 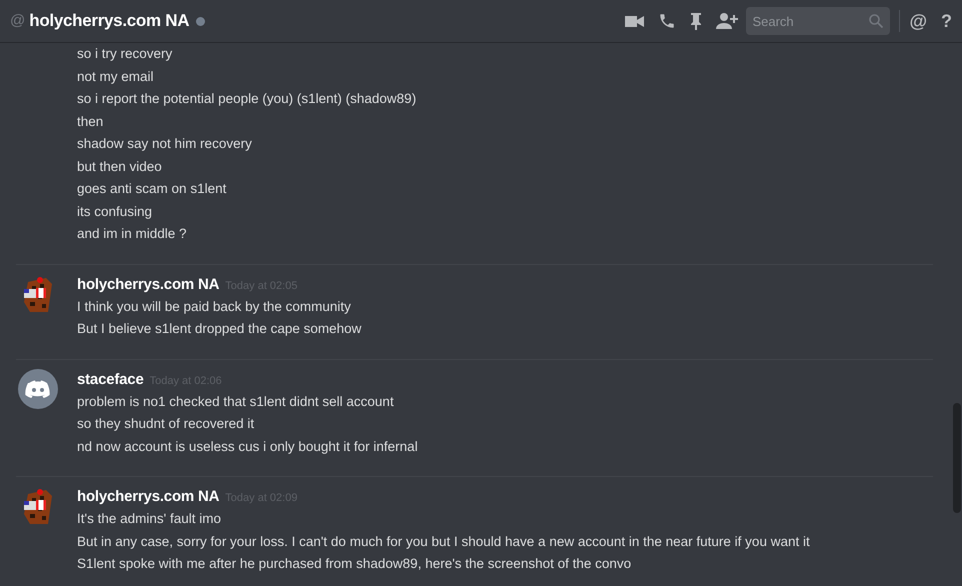 I want to click on author-name: staceface, so click(x=110, y=379).